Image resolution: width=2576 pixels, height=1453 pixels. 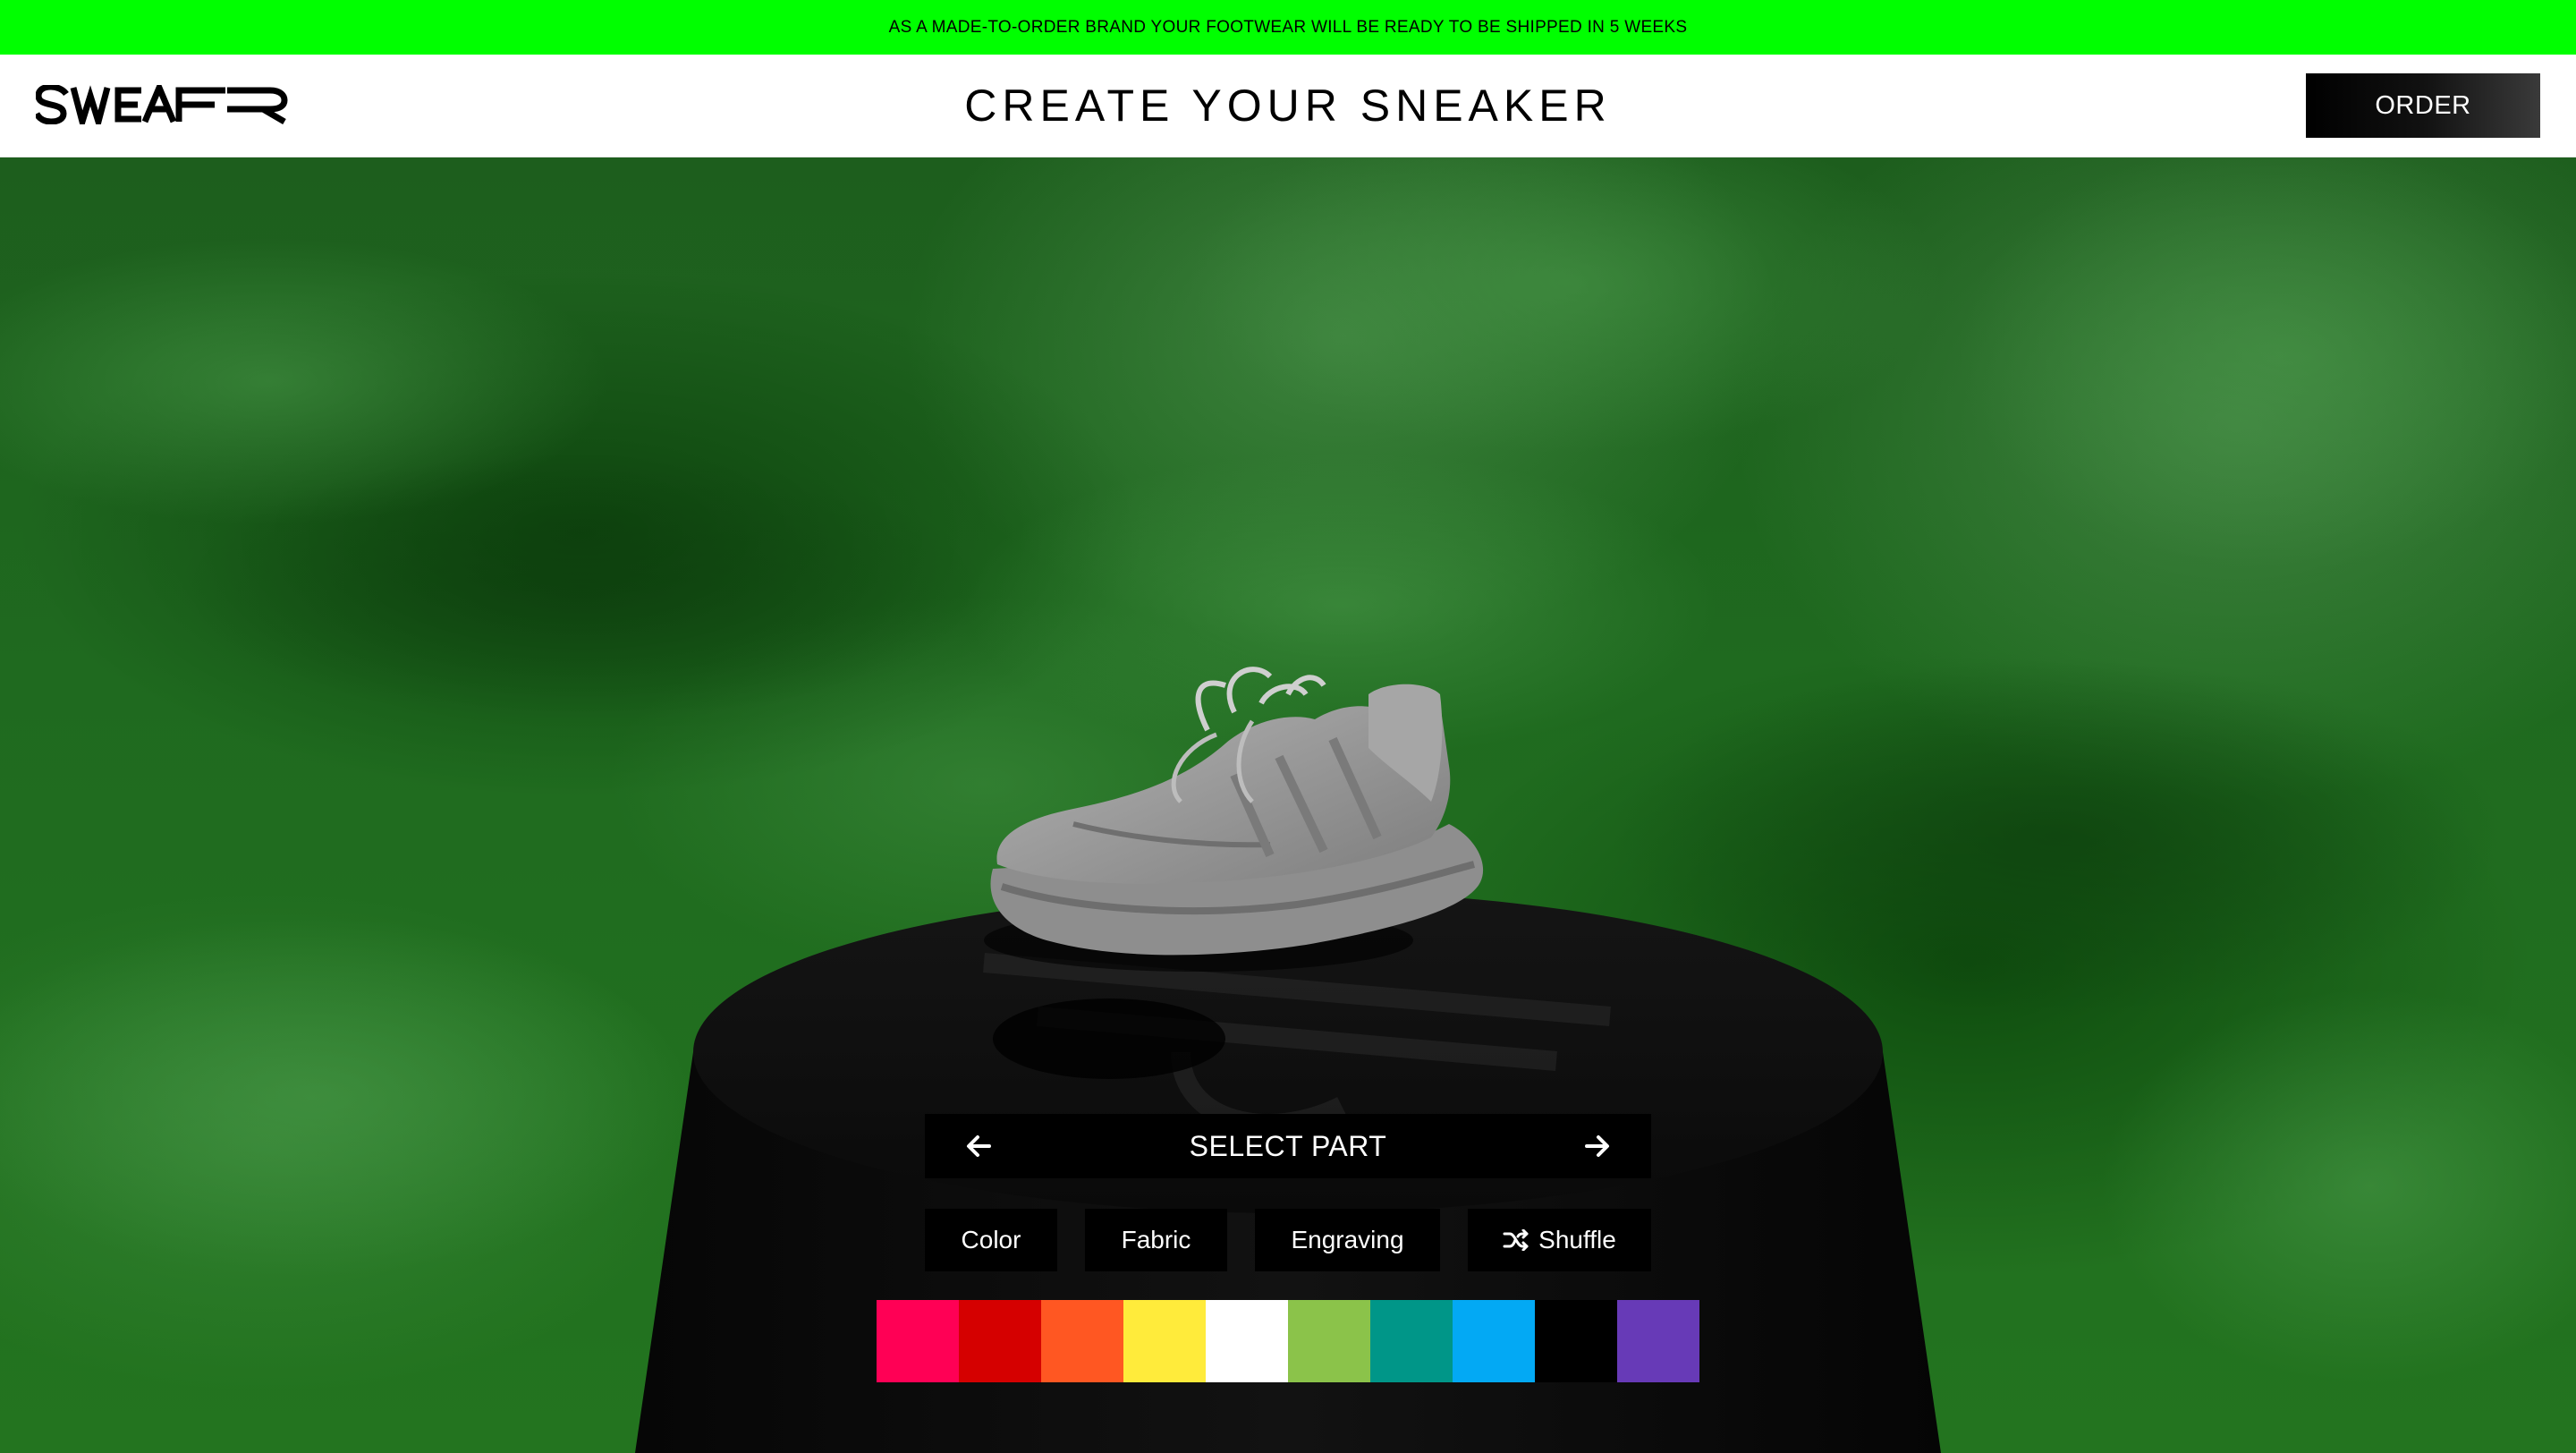 I want to click on next-part-button, so click(x=1597, y=1146).